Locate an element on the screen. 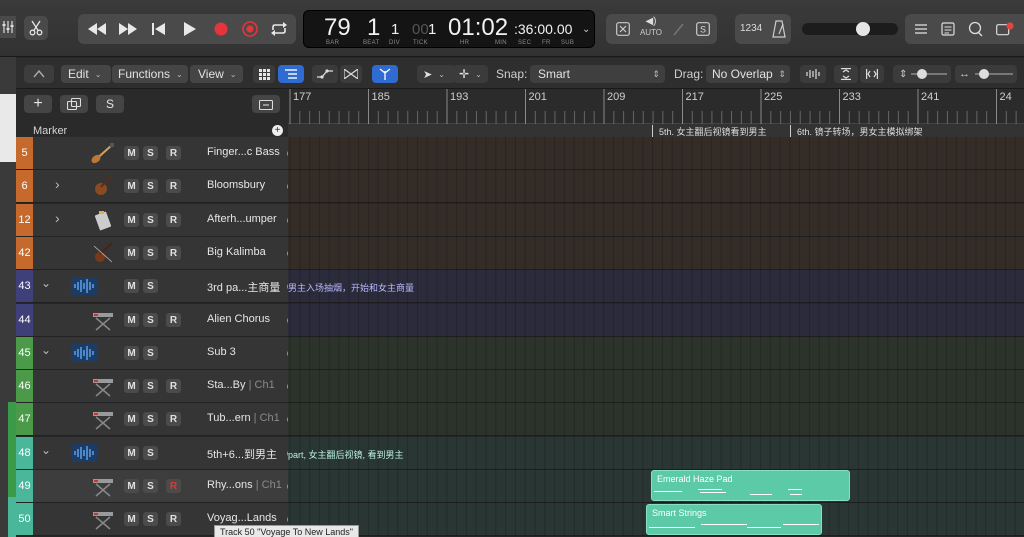  marker-6th: 6th. 镜子转场，男女主模拟绑架 is located at coordinates (907, 131).